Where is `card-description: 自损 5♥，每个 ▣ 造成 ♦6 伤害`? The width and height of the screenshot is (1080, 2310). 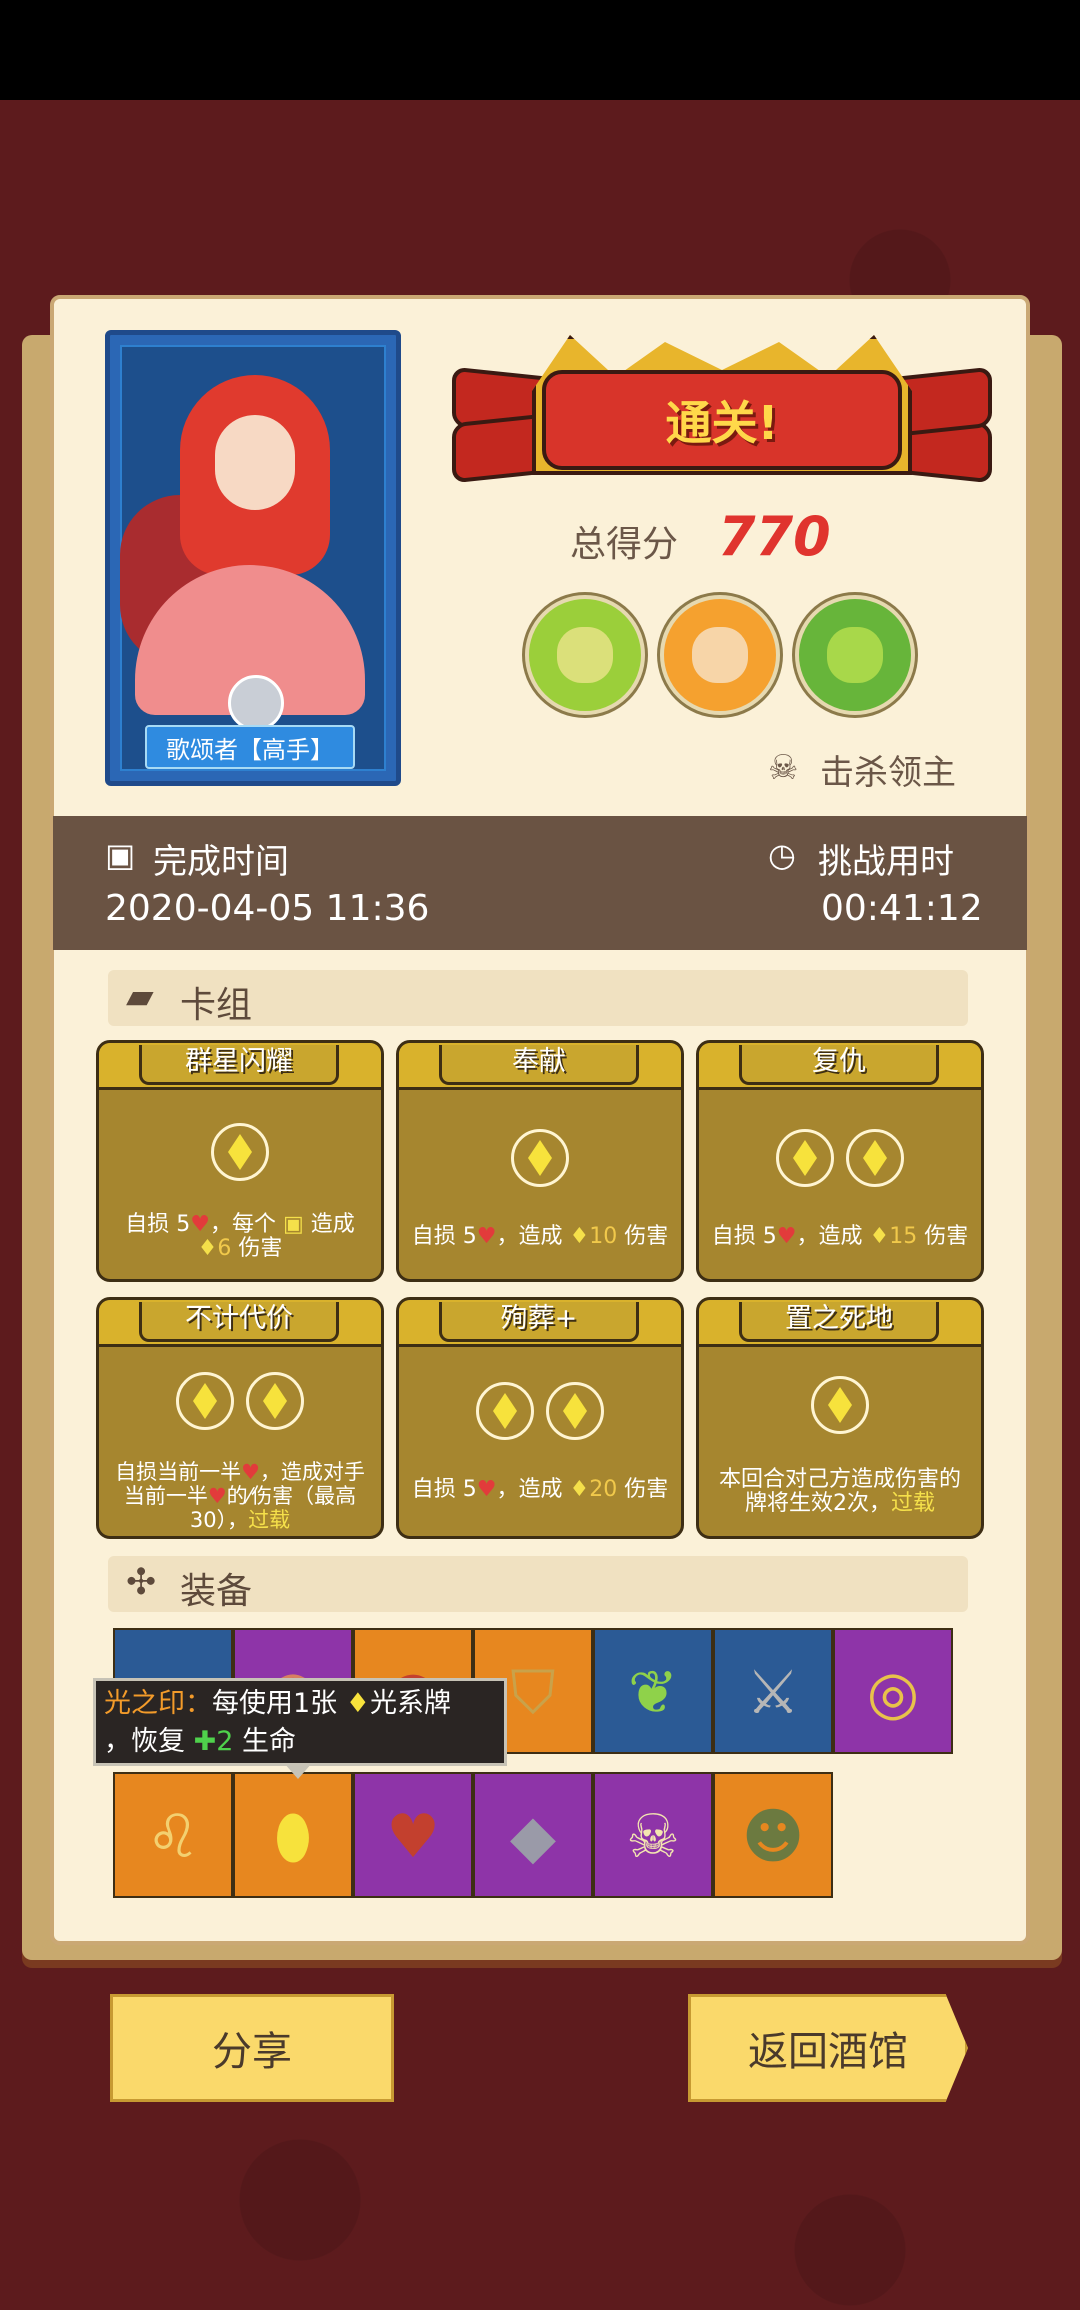
card-description: 自损 5♥，每个 ▣ 造成 ♦6 伤害 is located at coordinates (240, 1237).